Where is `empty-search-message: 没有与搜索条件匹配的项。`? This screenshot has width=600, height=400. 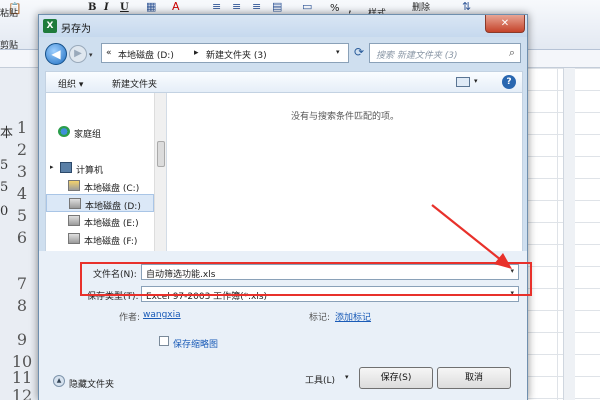
empty-search-message: 没有与搜索条件匹配的项。 is located at coordinates (344, 117).